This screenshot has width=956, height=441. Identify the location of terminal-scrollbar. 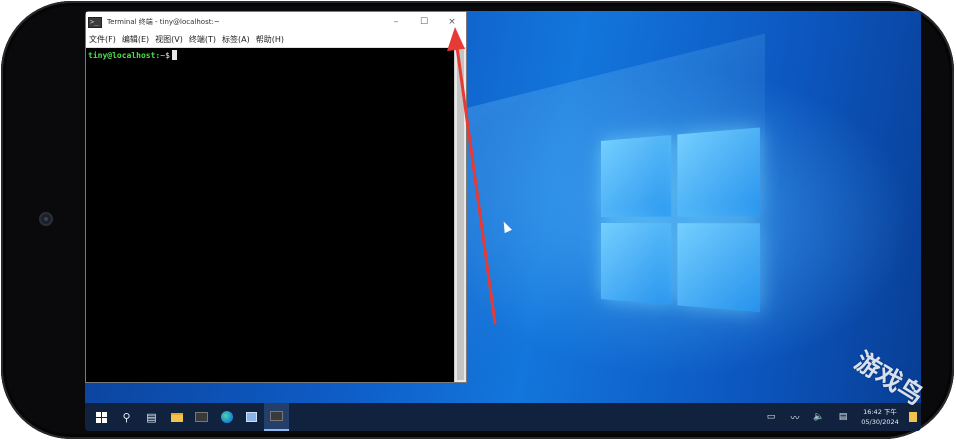
(460, 215).